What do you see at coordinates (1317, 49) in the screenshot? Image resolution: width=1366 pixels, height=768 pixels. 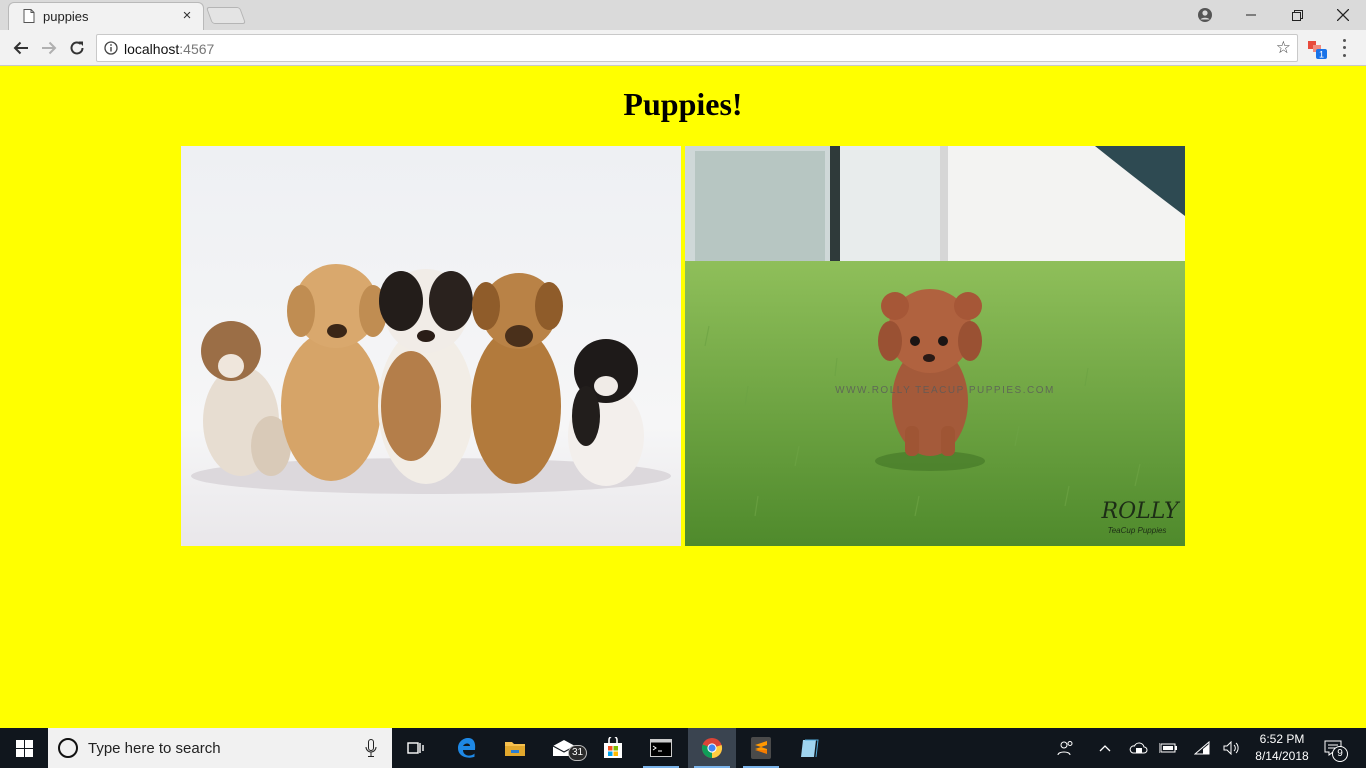 I see `extension-icon: 1` at bounding box center [1317, 49].